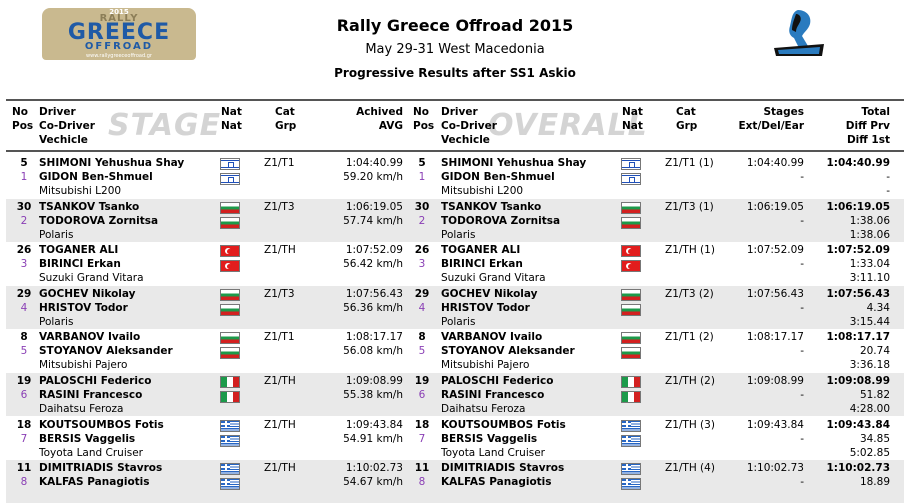  What do you see at coordinates (489, 438) in the screenshot?
I see `codriver-name: BERSIS Vaggelis` at bounding box center [489, 438].